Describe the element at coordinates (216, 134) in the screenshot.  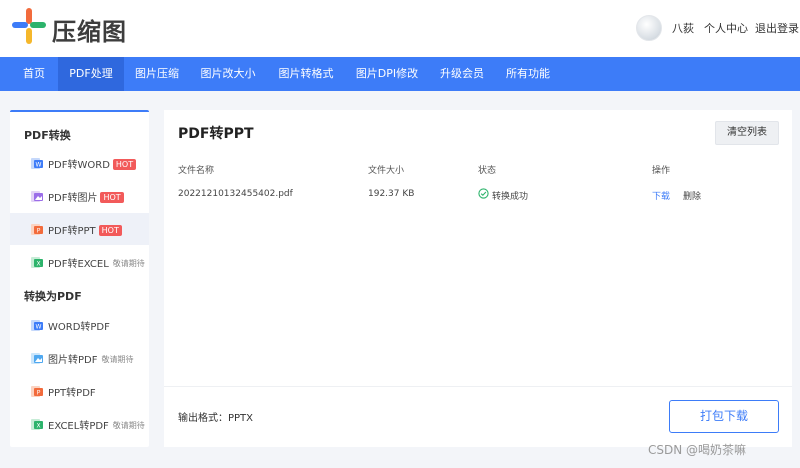
I see `page-title: PDF转PPT` at that location.